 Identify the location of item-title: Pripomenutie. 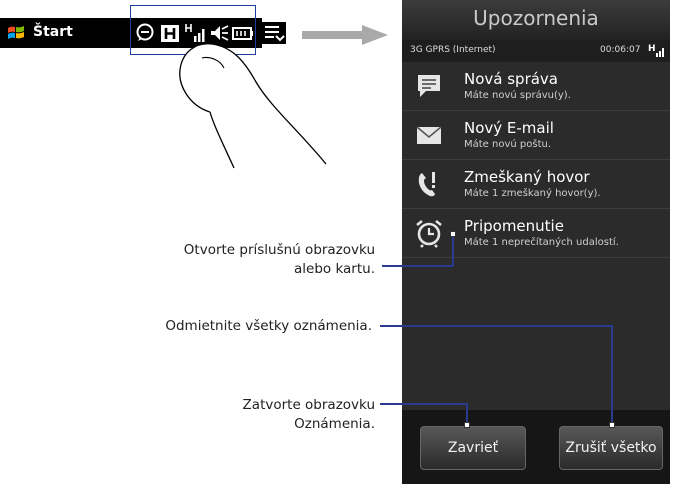
(514, 226).